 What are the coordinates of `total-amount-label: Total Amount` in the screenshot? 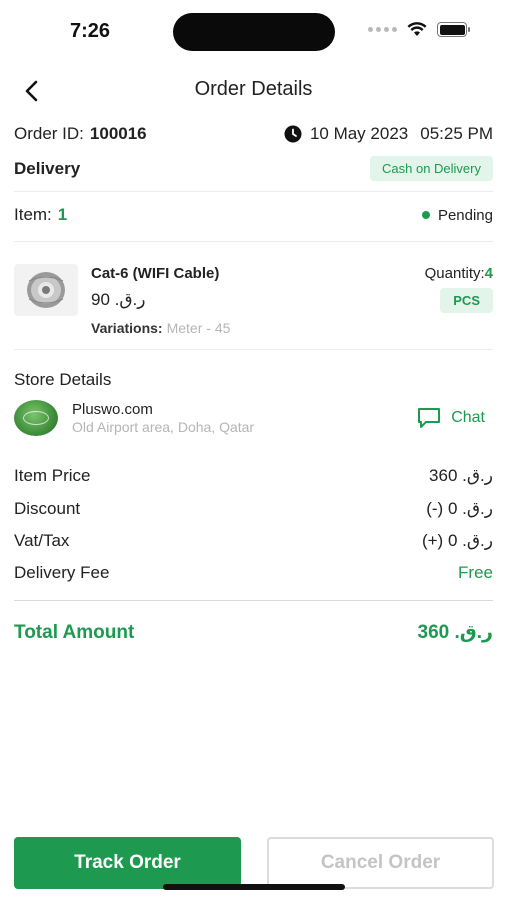 It's located at (74, 632).